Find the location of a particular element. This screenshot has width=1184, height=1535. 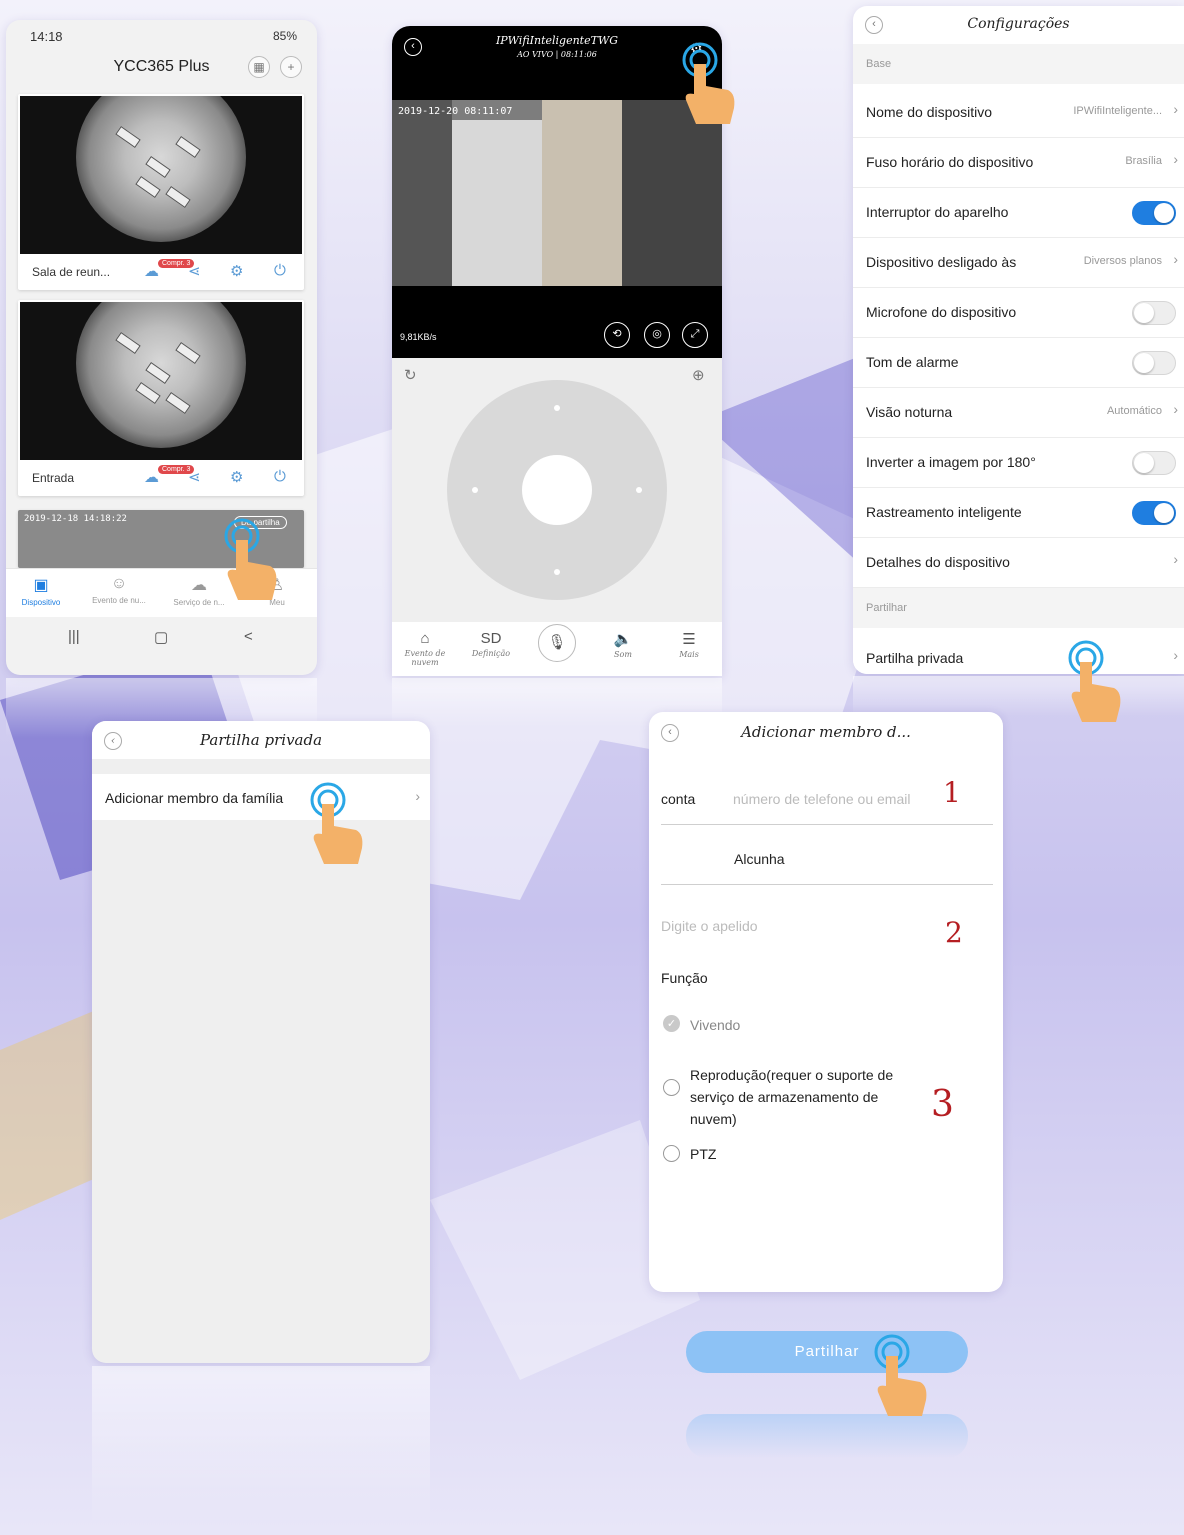

account-input: número de telefone ou email is located at coordinates (821, 799).